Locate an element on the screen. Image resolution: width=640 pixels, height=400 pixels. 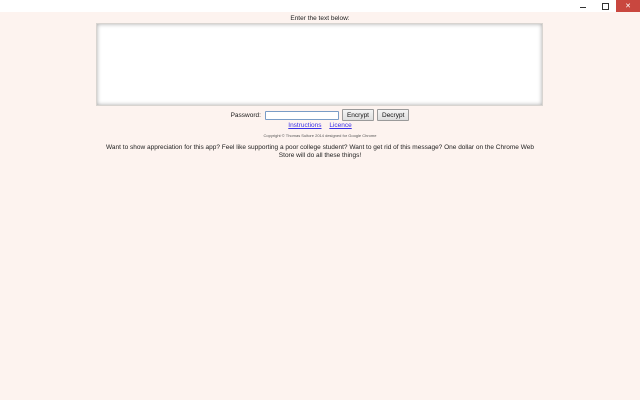
maximize-icon is located at coordinates (605, 6).